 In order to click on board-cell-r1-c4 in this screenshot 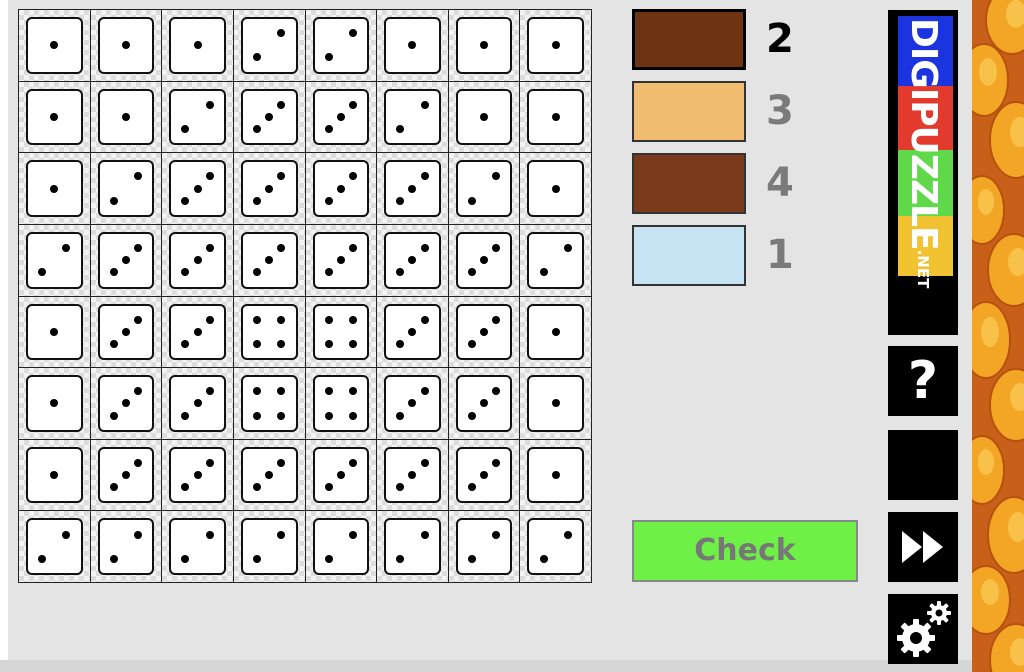, I will do `click(269, 45)`.